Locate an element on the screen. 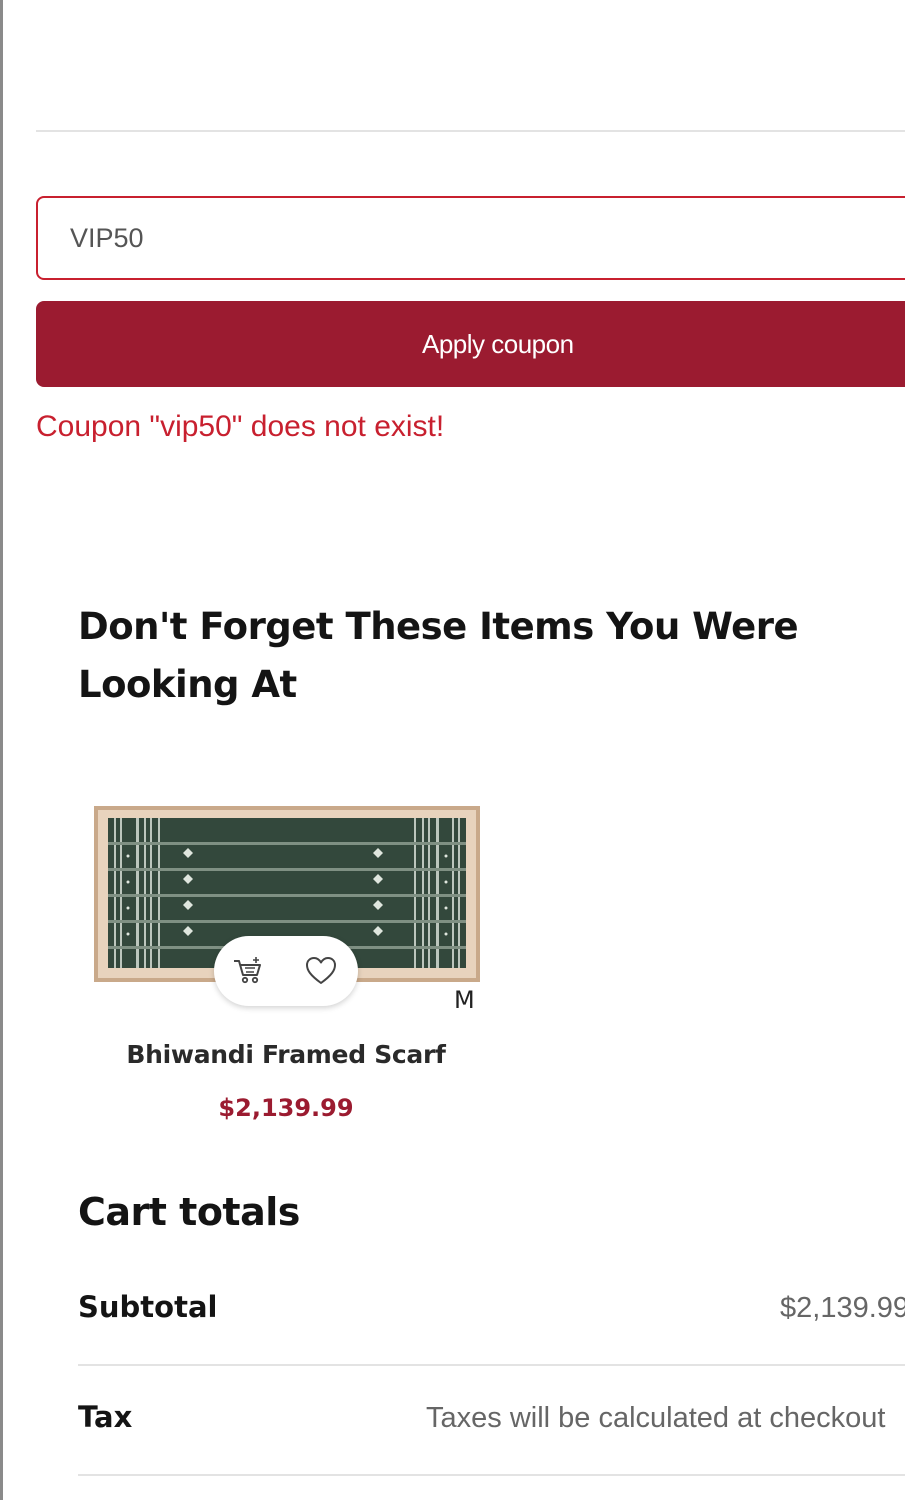 This screenshot has width=905, height=1500. coupon-error-message: Coupon "vip50" does not exist! is located at coordinates (240, 426).